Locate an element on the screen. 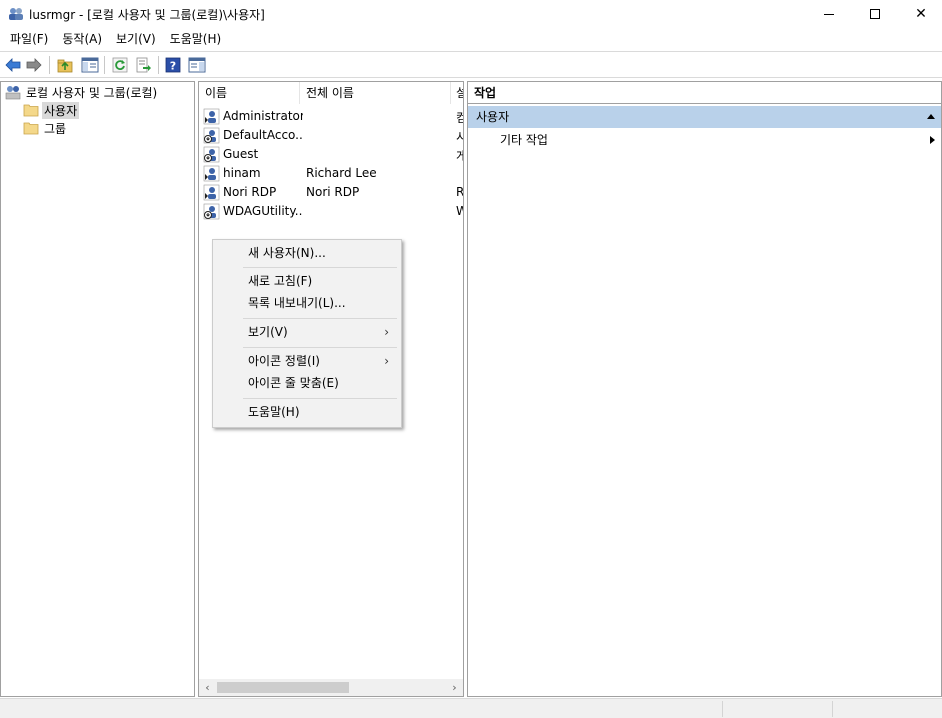  user-name: hinam is located at coordinates (242, 173).